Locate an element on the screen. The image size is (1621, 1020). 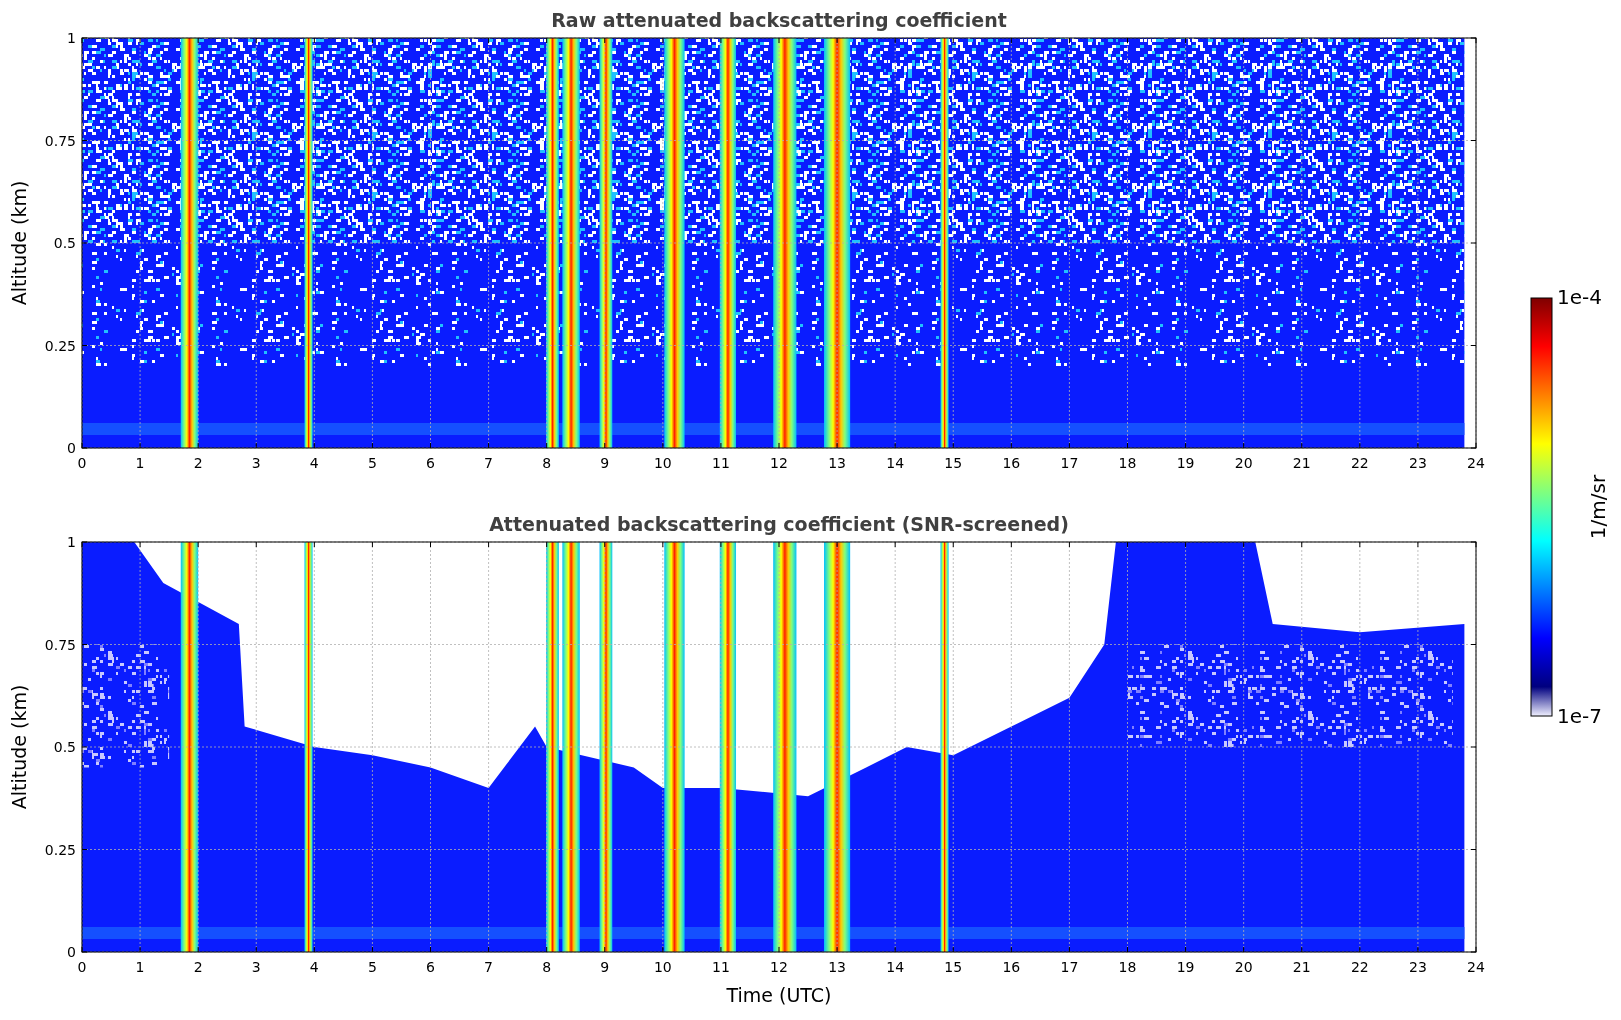
axis-label: Time (UTC) is located at coordinates (779, 995).